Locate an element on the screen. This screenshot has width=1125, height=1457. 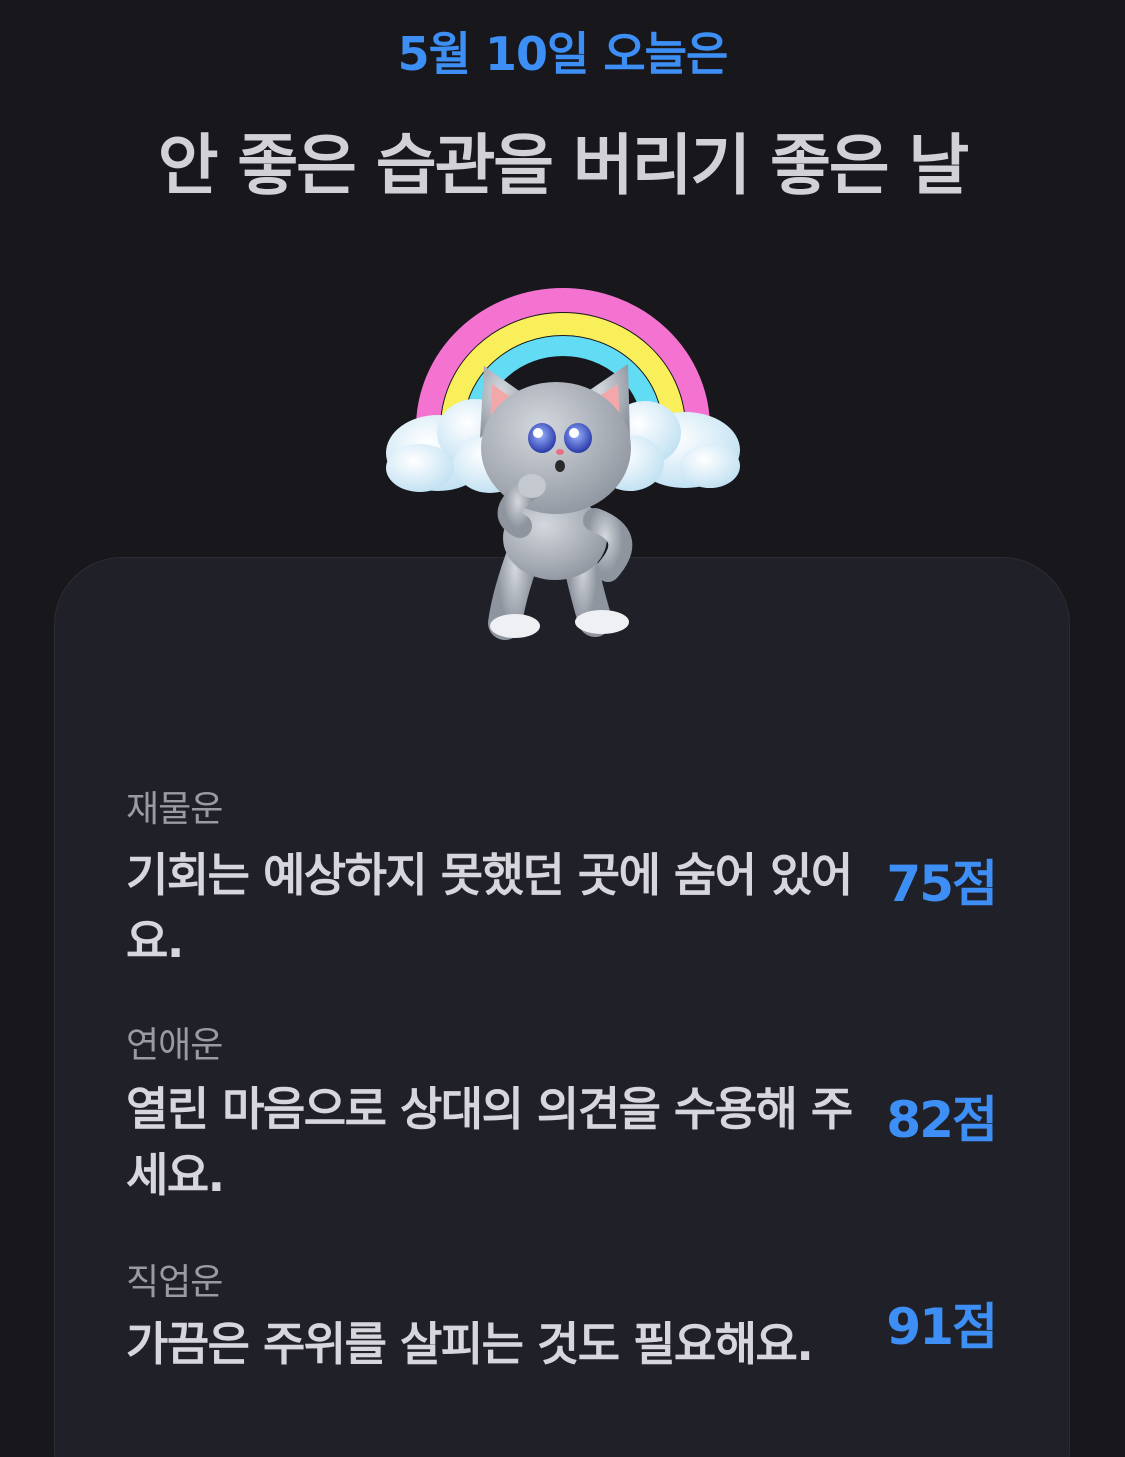
cat-rainbow-mascot-icon is located at coordinates (563, 464).